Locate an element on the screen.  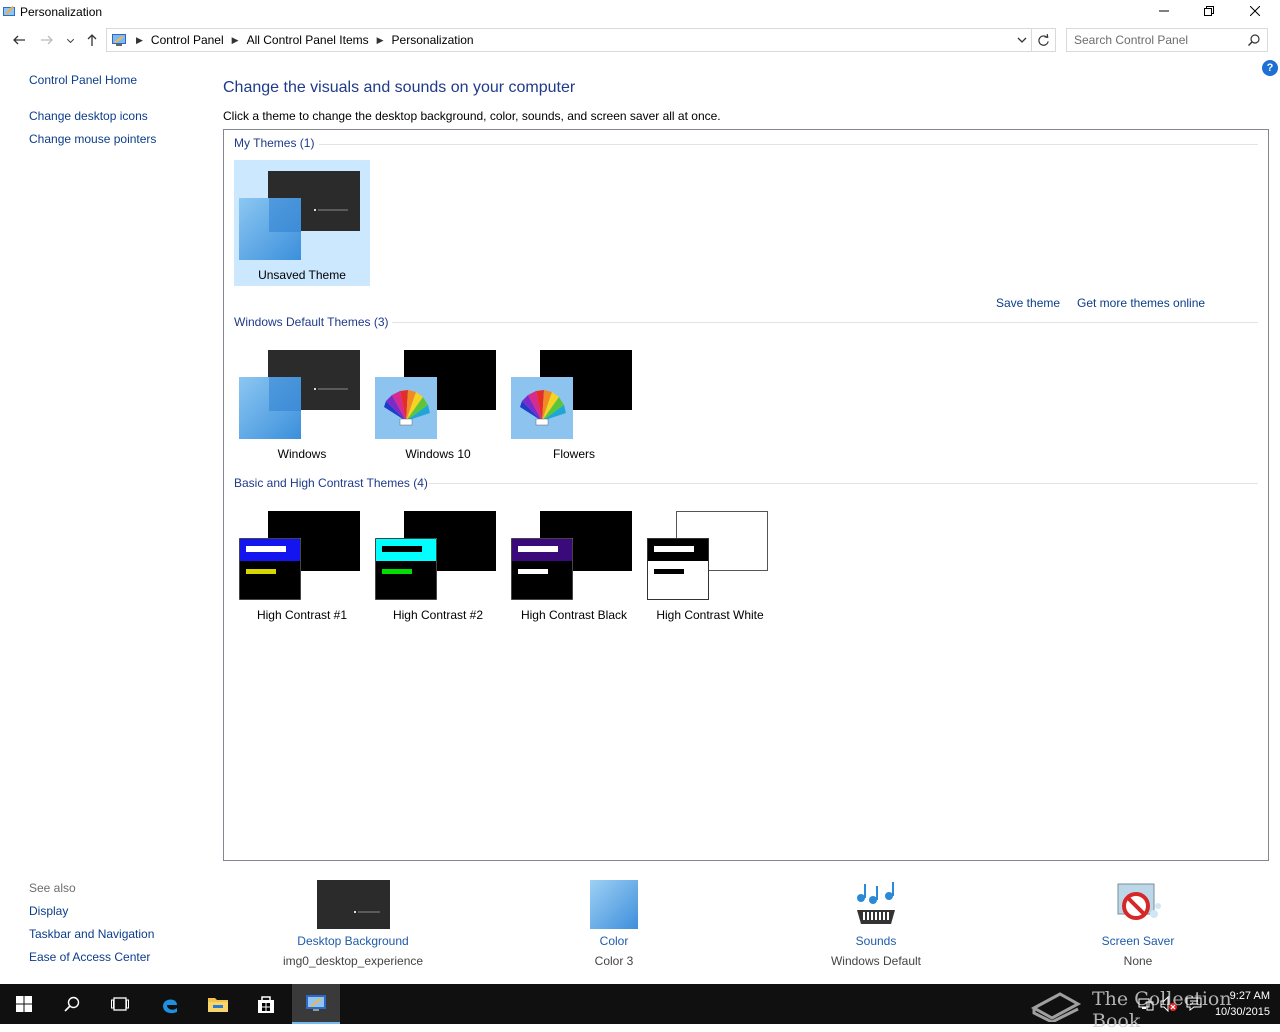
up-arrow-icon is located at coordinates (92, 40).